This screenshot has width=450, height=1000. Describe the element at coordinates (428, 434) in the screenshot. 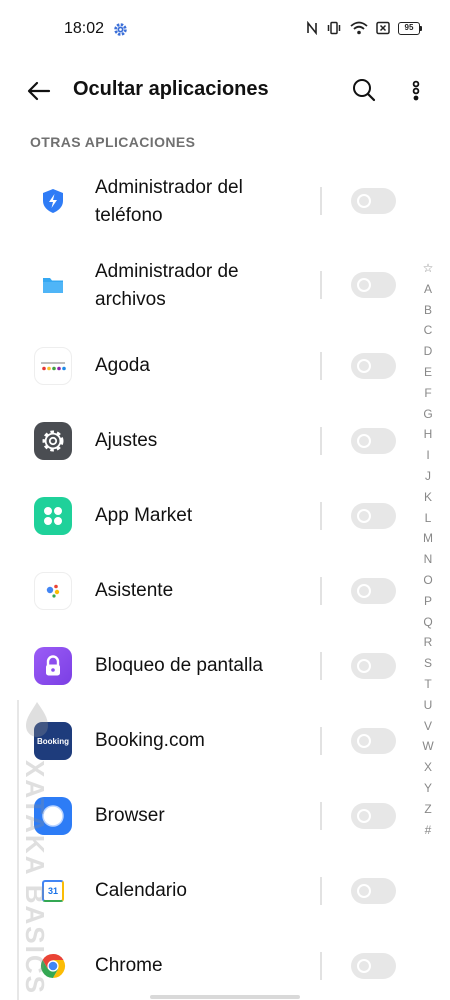

I see `index-letter: H` at that location.